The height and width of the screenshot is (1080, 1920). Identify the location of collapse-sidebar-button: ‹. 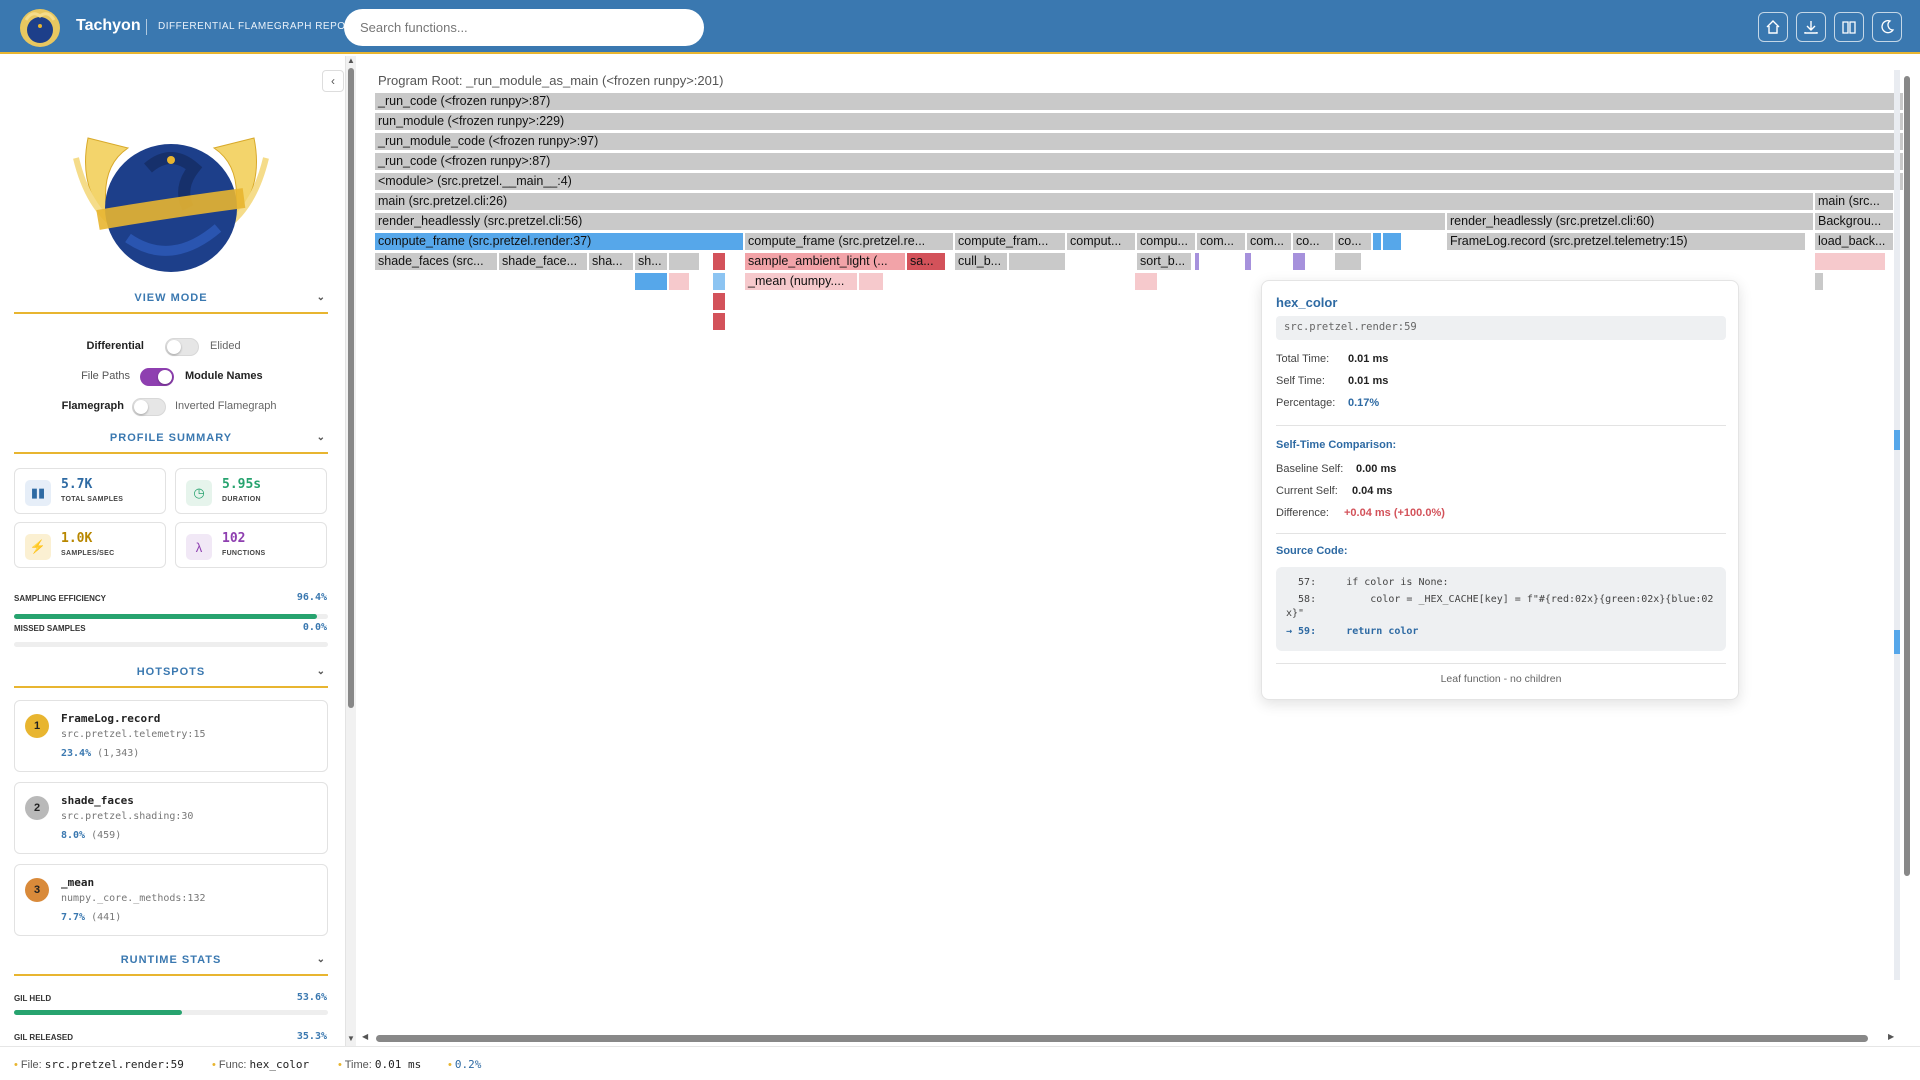
(333, 81).